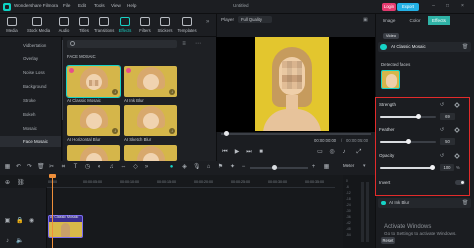  Describe the element at coordinates (165, 25) in the screenshot. I see `tab-stickers: Stickers` at that location.